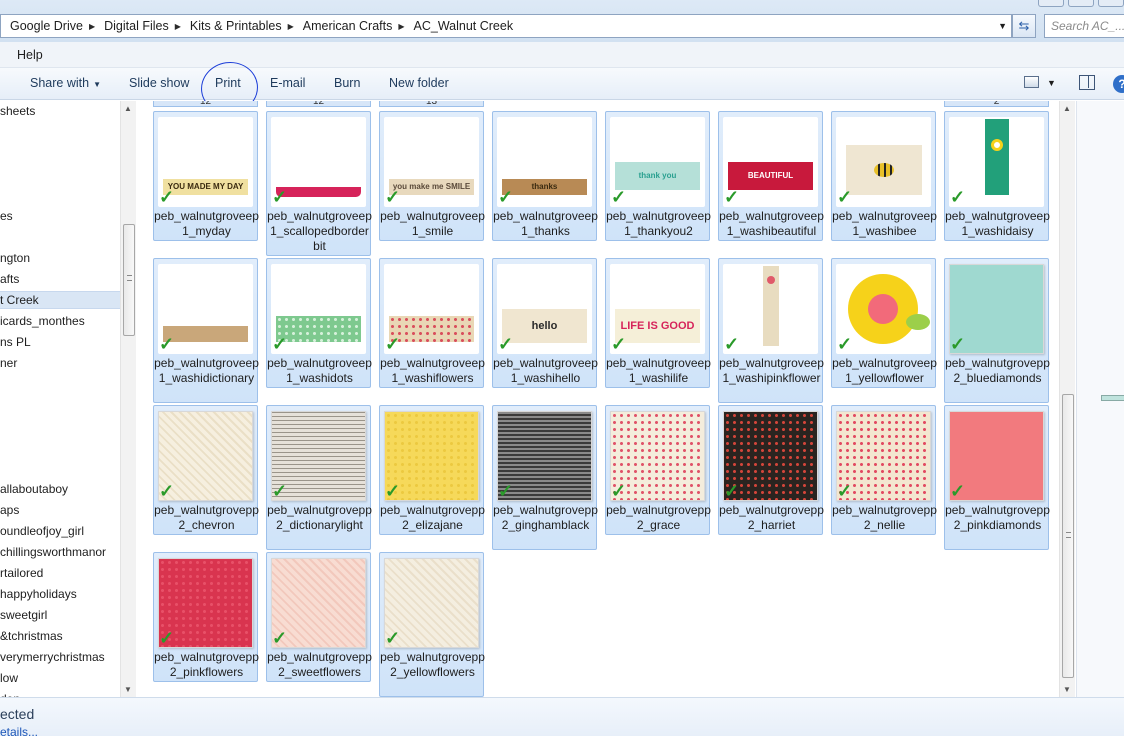 This screenshot has height=736, width=1124. Describe the element at coordinates (319, 517) in the screenshot. I see `file-name: peb_walnutgrovepp2_dictionarylight` at that location.